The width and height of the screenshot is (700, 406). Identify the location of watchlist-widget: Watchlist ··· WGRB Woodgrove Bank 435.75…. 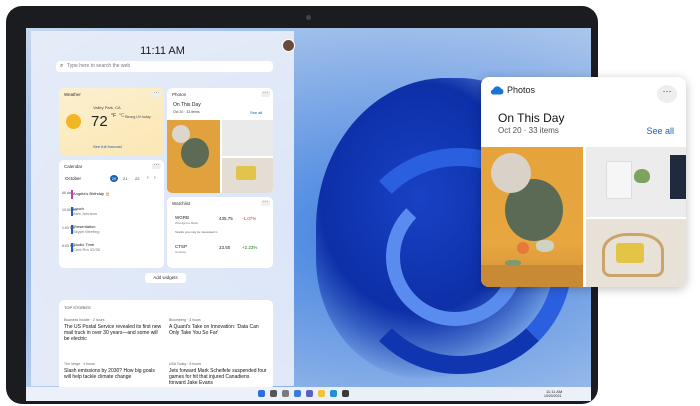
(220, 232).